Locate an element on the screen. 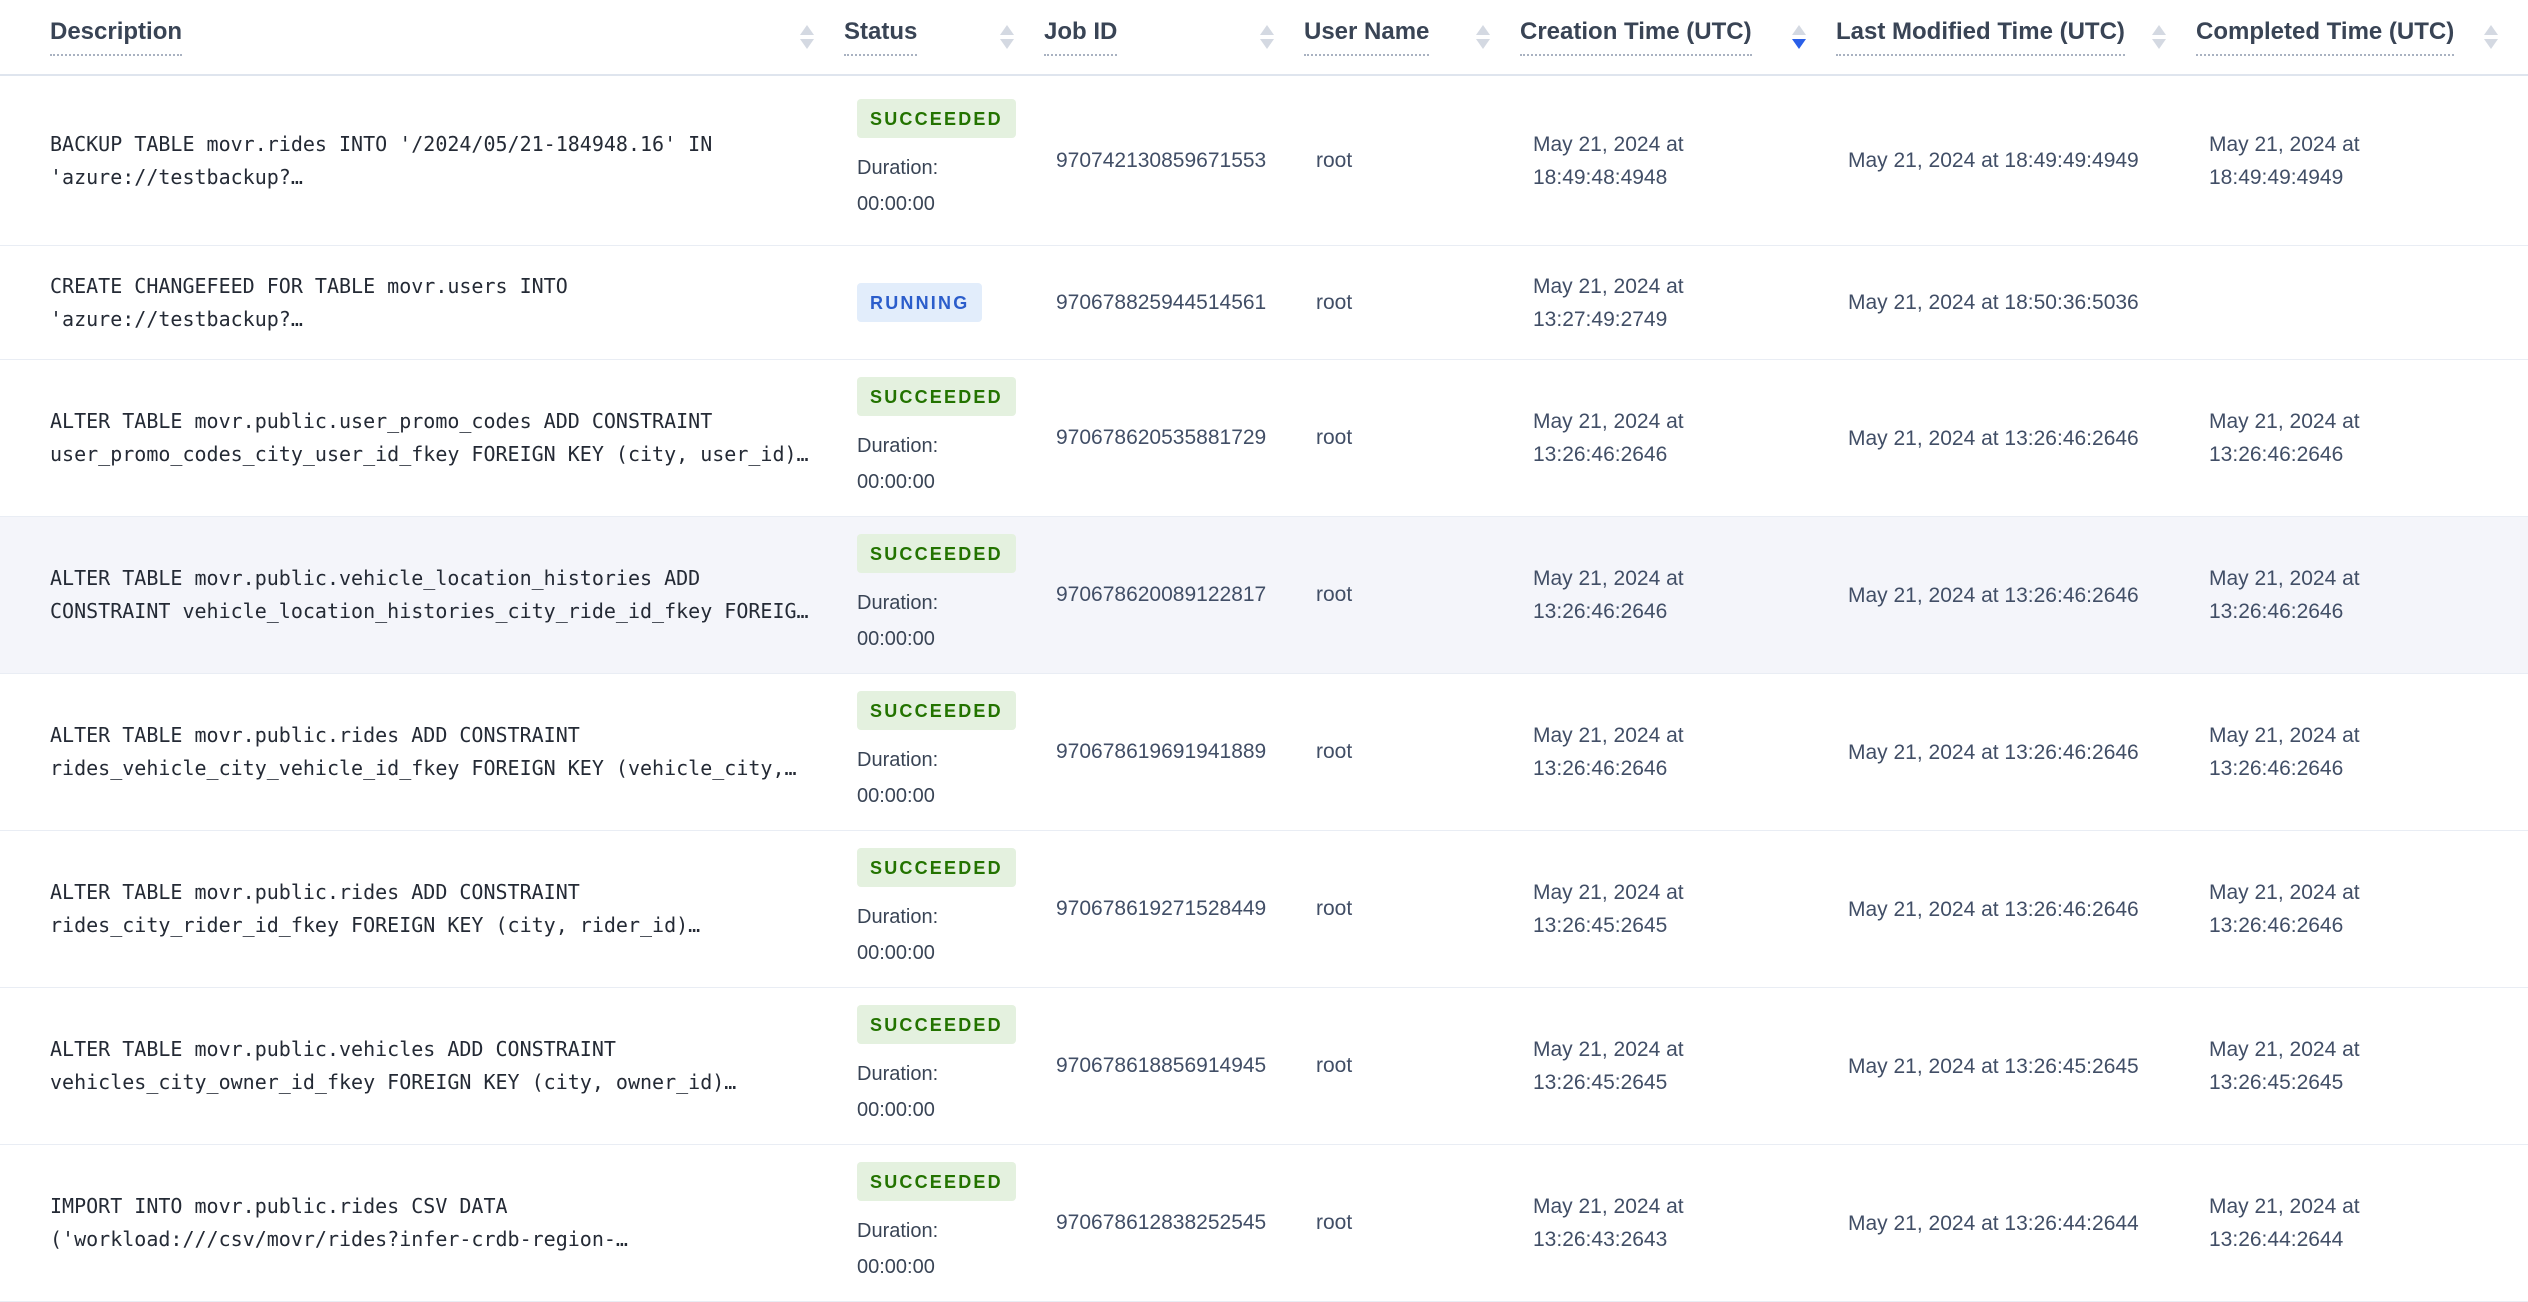  column-label-status: Status is located at coordinates (881, 37).